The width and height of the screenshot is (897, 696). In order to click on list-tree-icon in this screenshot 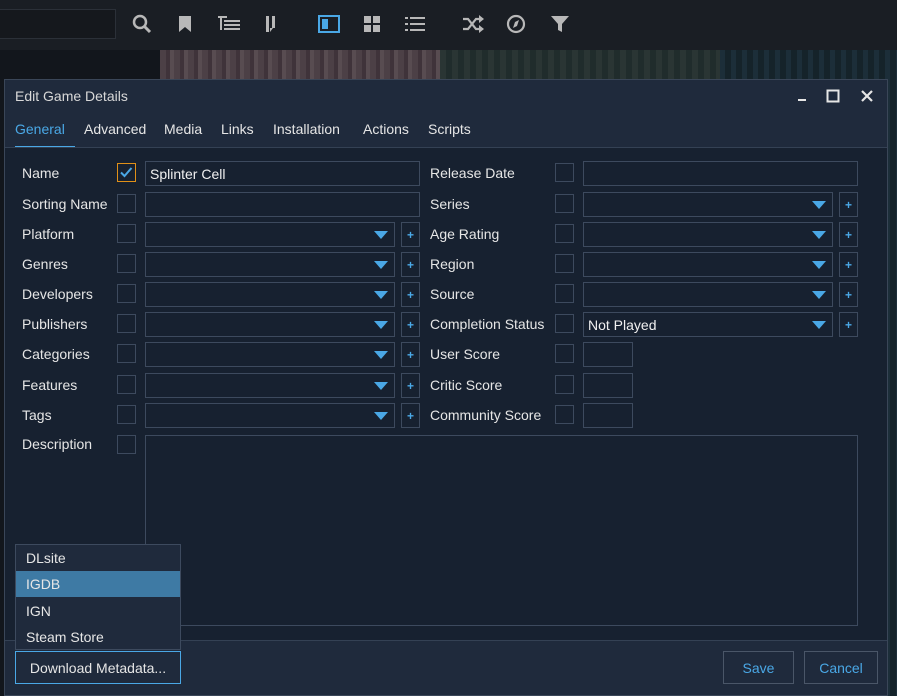, I will do `click(229, 24)`.